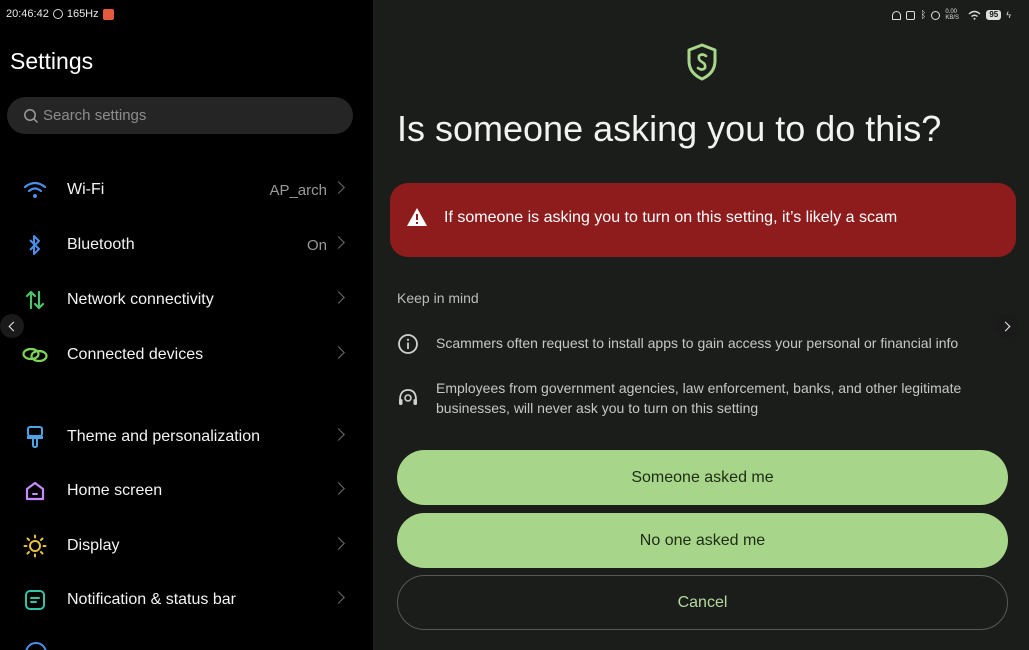  Describe the element at coordinates (180, 115) in the screenshot. I see `search-input: Search settings` at that location.